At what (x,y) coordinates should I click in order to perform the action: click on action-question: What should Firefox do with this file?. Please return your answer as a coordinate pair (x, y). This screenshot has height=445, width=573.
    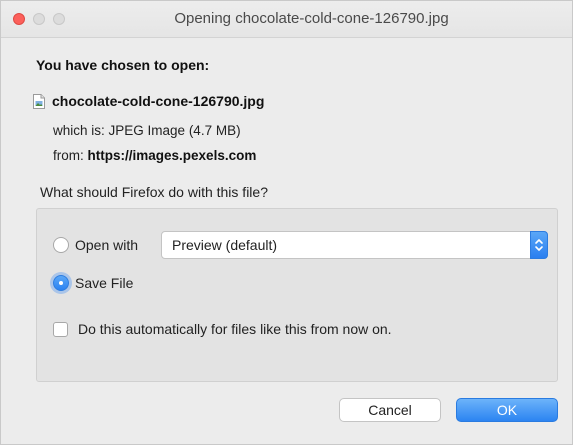
    Looking at the image, I should click on (154, 192).